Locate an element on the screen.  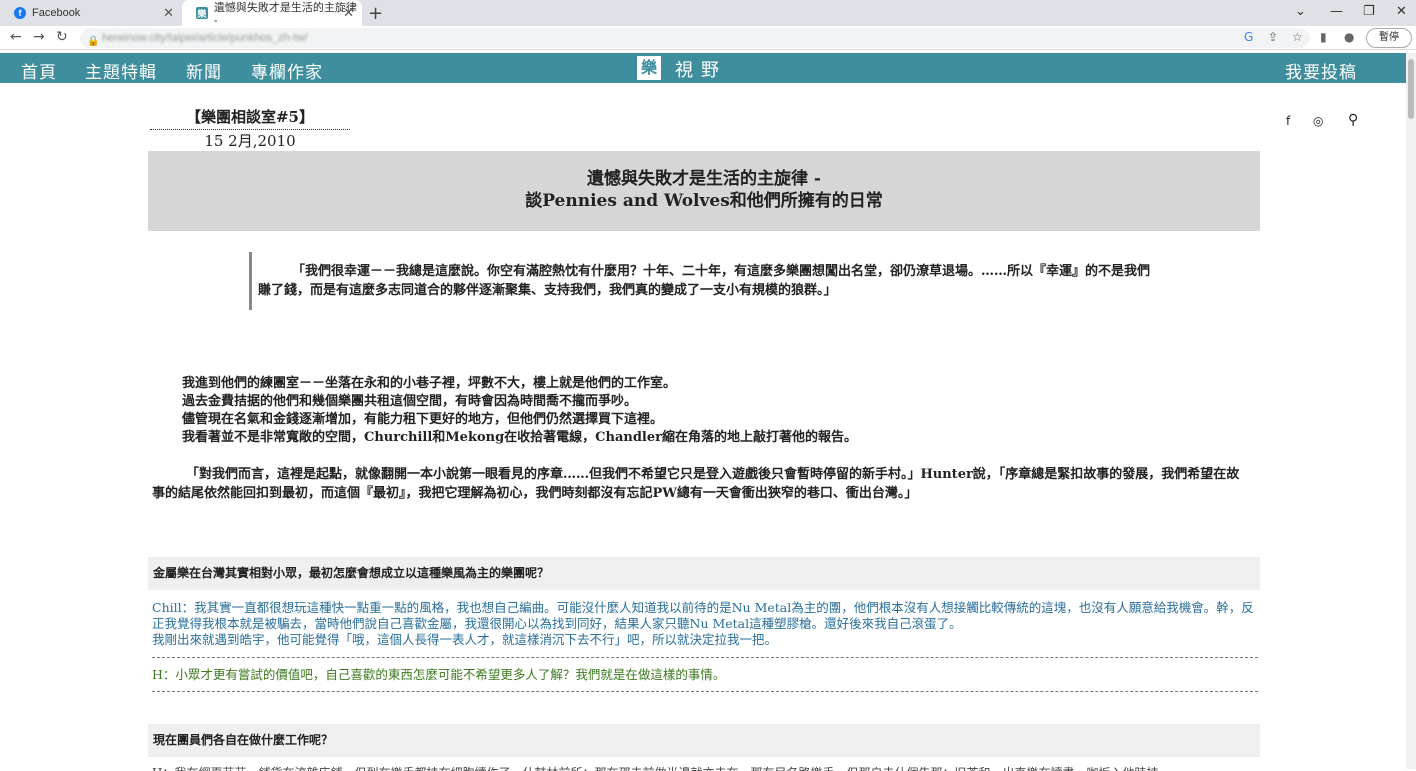
paragraph-line: 儘管現在名氣和金錢逐漸增加，有能力租下更好的地方，但他們仍然選擇買下這裡。 is located at coordinates (423, 419).